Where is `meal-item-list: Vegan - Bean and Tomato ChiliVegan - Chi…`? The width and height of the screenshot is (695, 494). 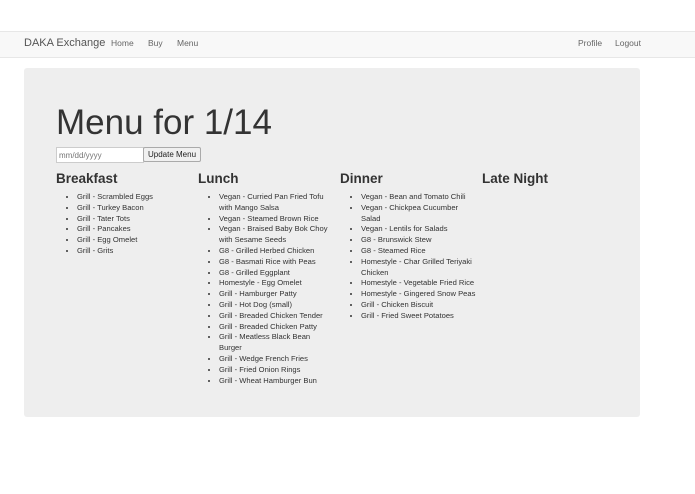 meal-item-list: Vegan - Bean and Tomato ChiliVegan - Chi… is located at coordinates (408, 257).